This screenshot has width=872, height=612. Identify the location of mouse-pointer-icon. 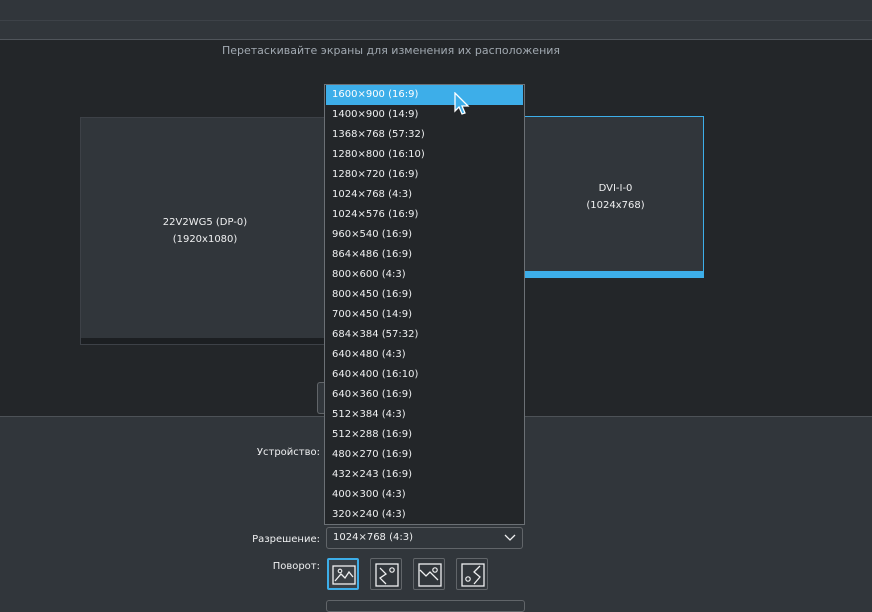
(462, 103).